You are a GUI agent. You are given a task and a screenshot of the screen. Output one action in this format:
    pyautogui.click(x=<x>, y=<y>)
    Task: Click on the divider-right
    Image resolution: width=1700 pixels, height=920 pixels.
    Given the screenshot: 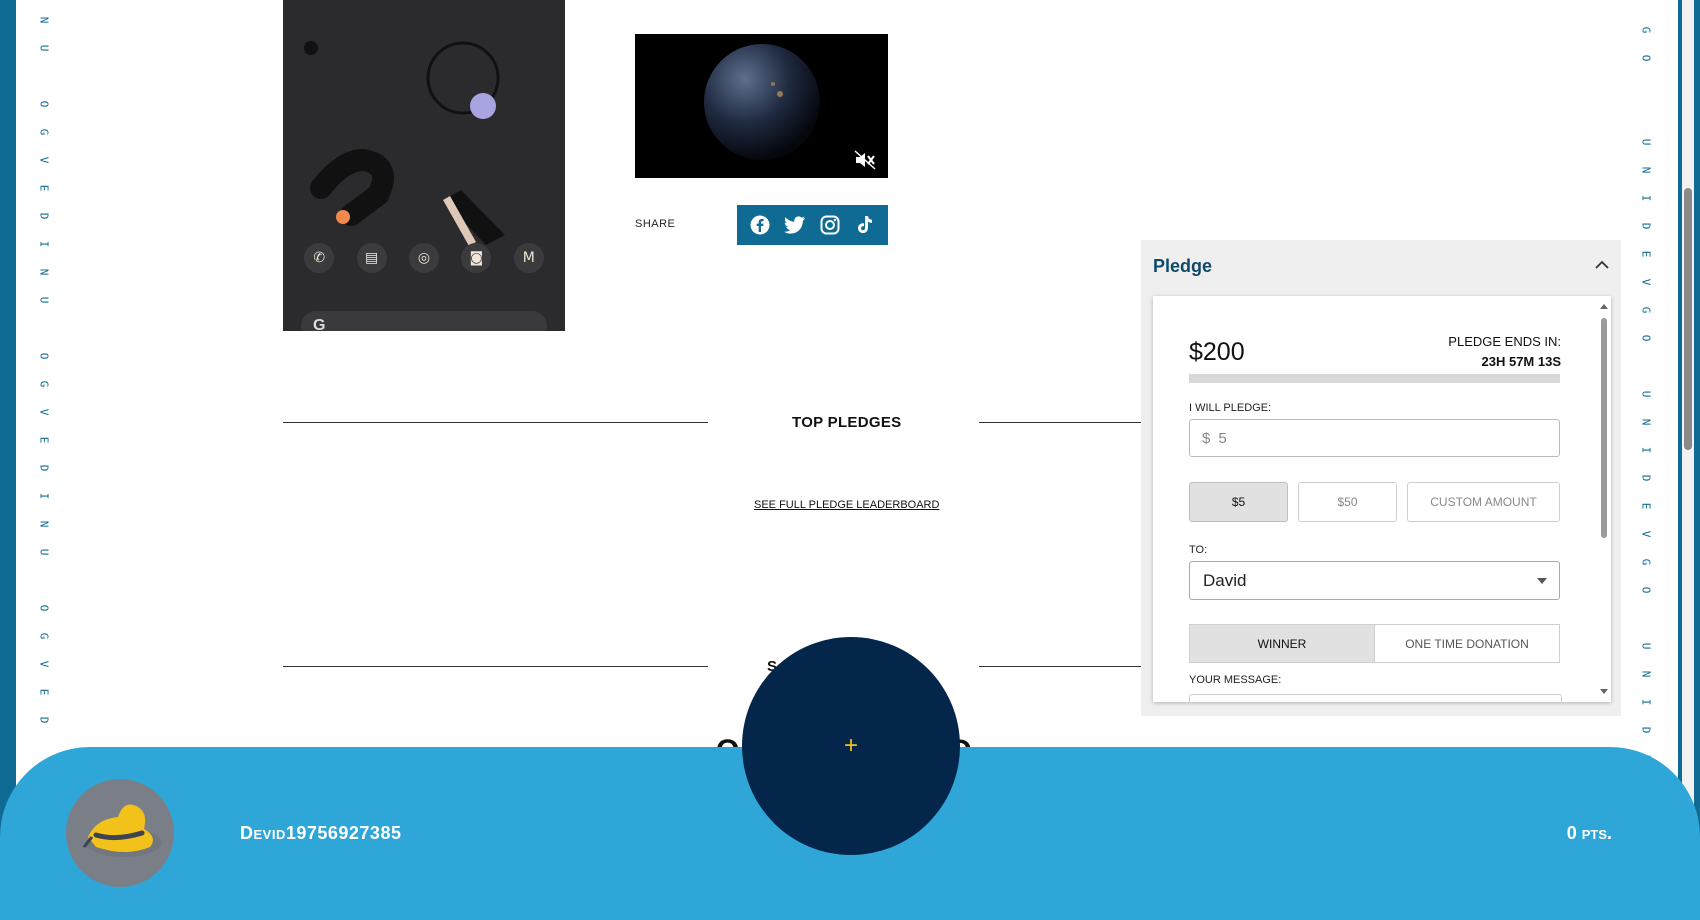 What is the action you would take?
    pyautogui.click(x=1060, y=422)
    